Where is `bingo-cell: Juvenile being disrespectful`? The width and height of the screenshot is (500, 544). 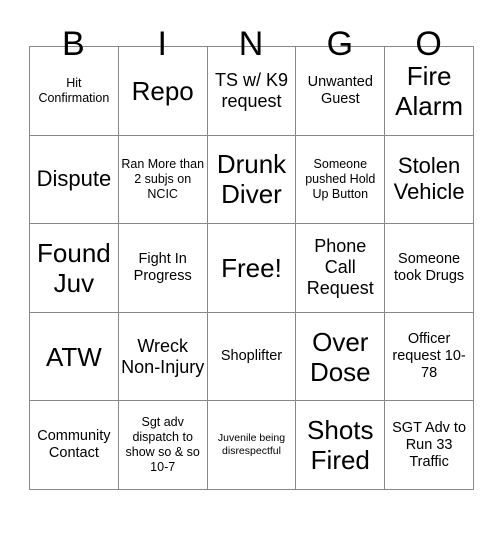
bingo-cell: Juvenile being disrespectful is located at coordinates (251, 445).